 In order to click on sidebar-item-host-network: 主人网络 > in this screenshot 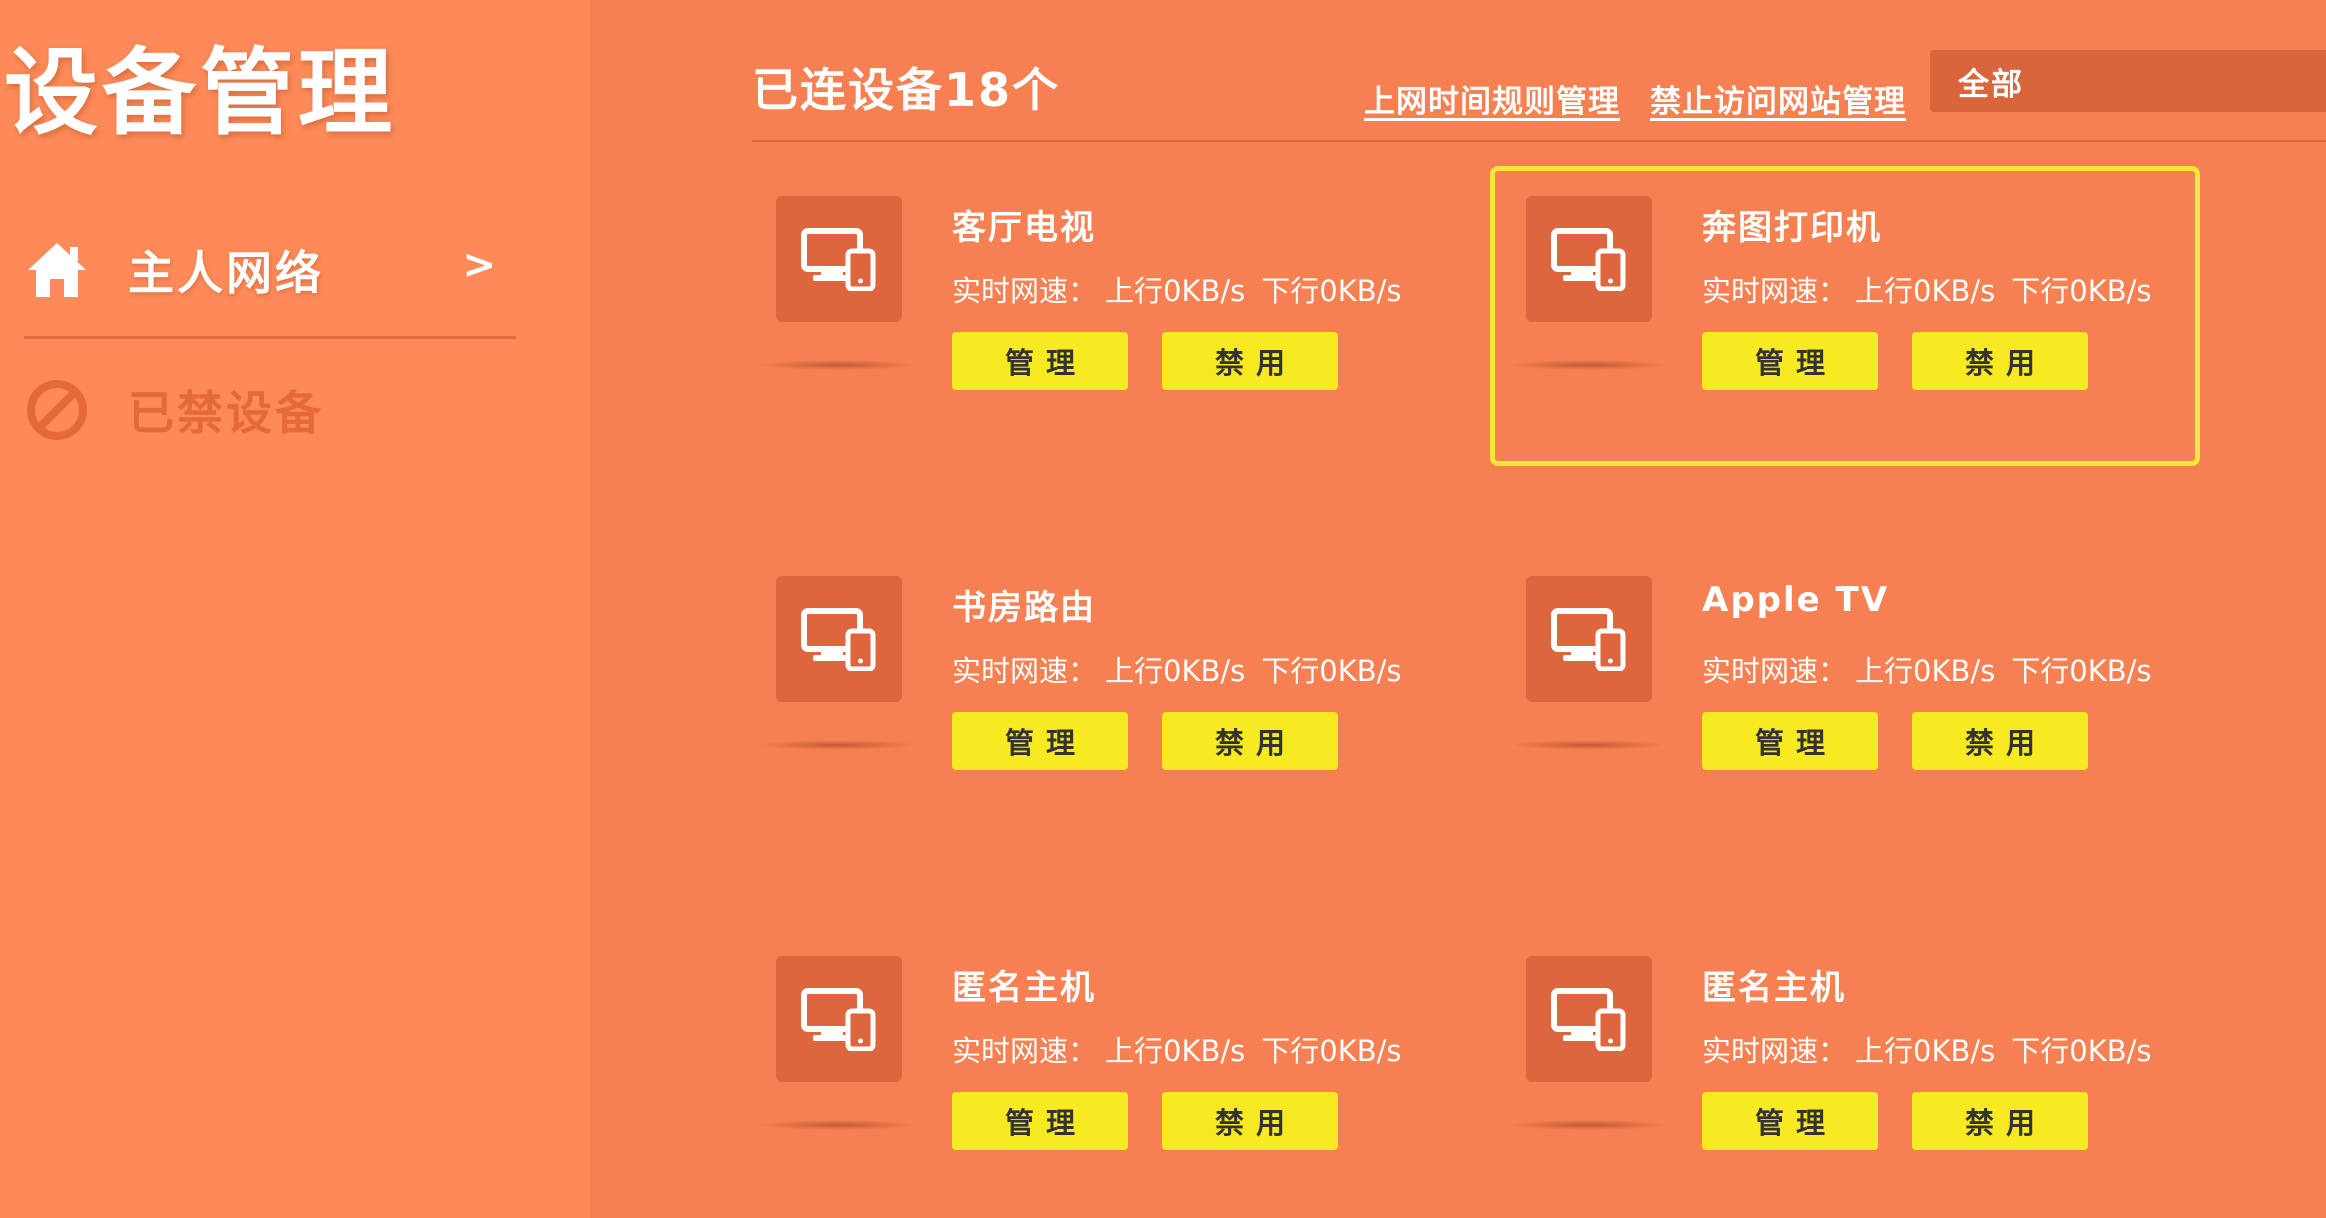, I will do `click(270, 270)`.